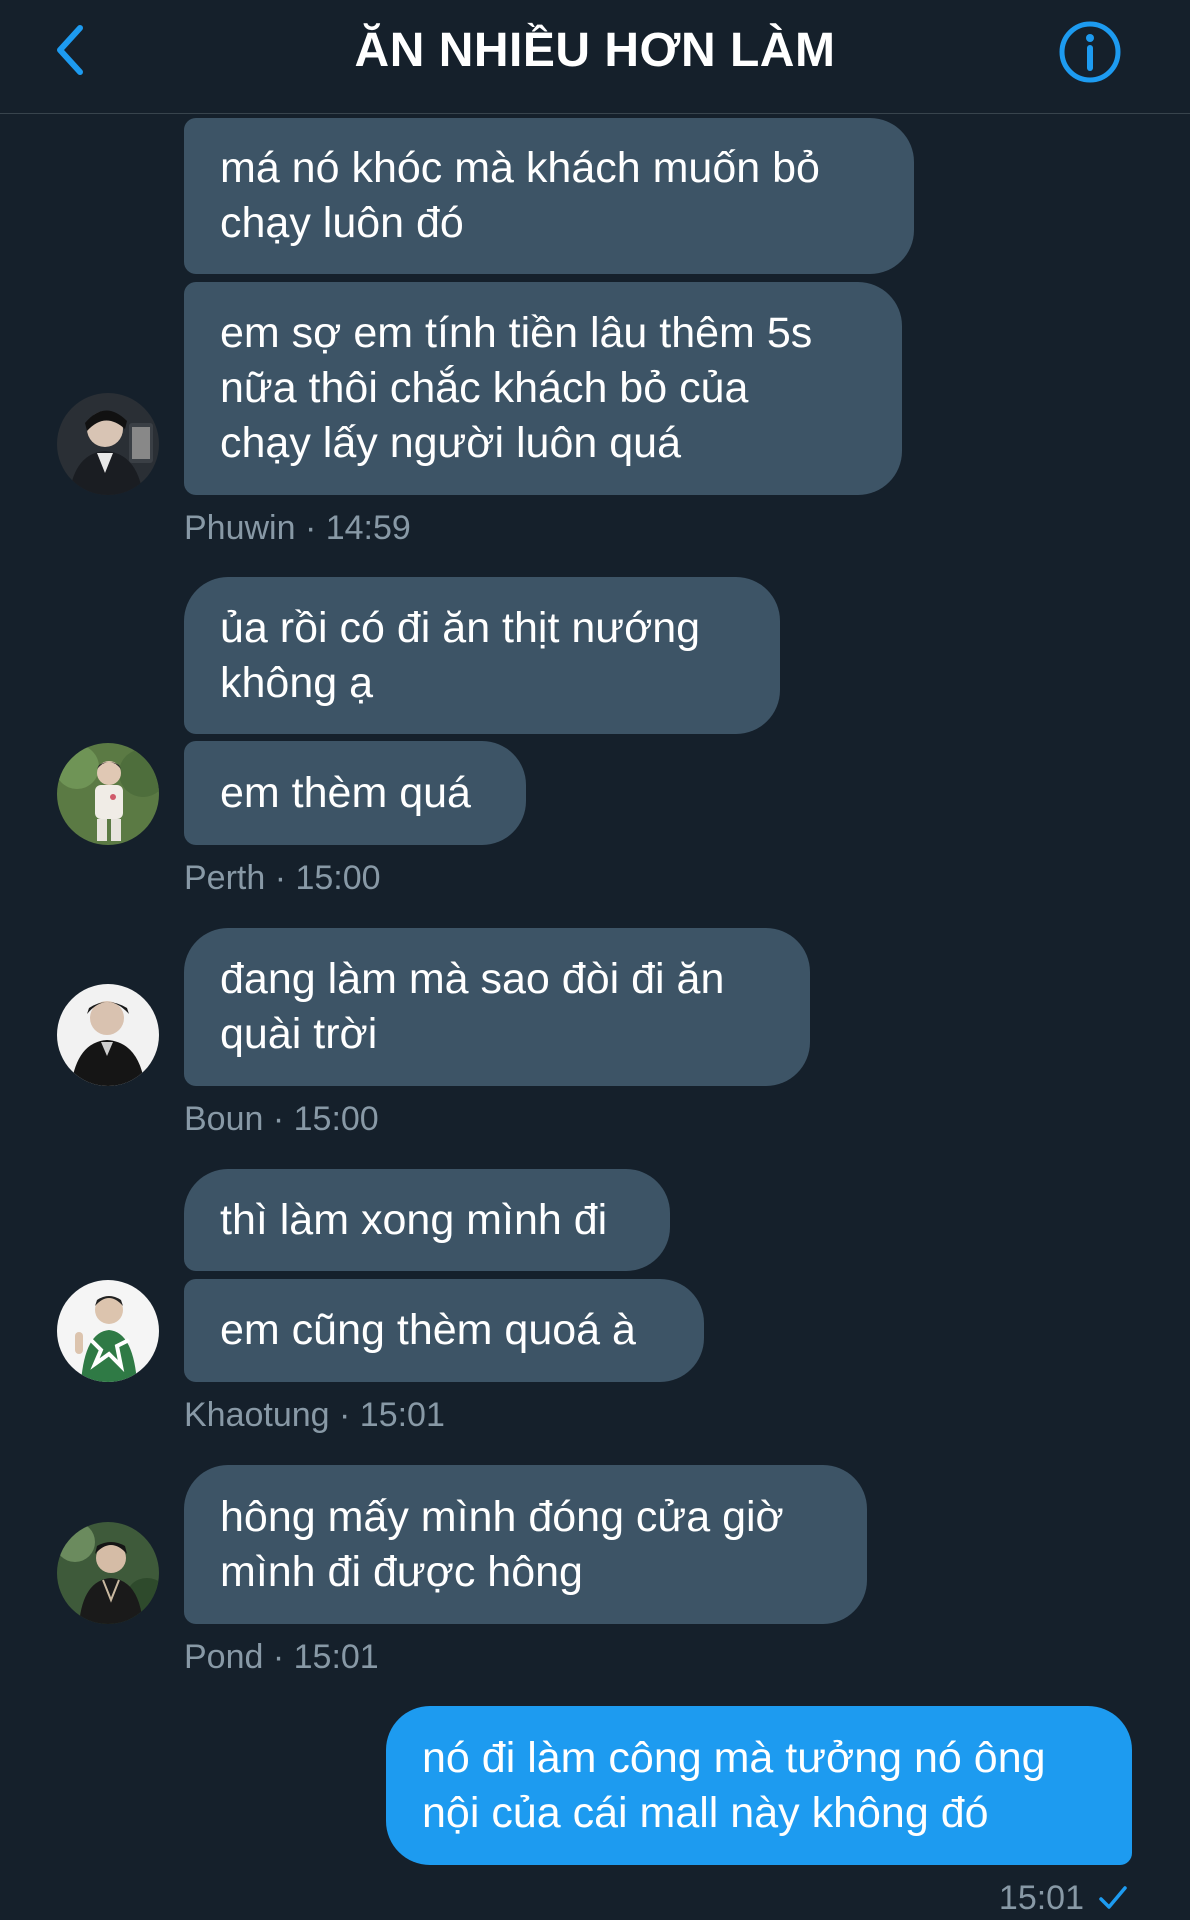  I want to click on info-icon, so click(1090, 52).